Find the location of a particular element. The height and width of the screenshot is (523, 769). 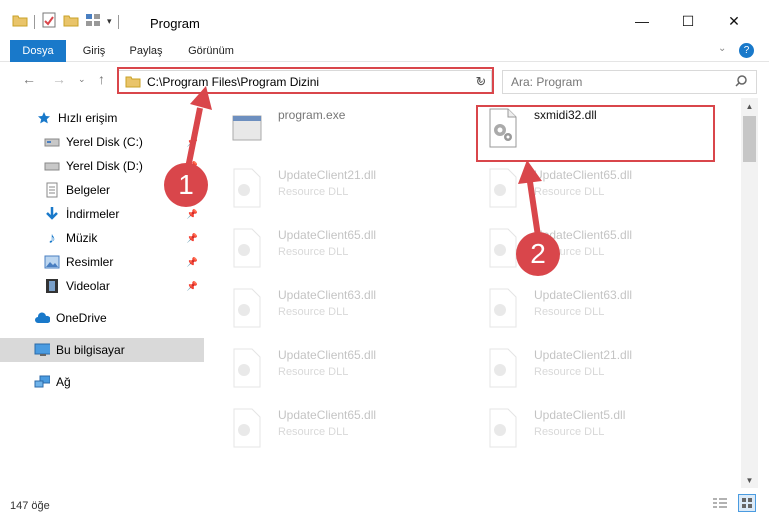

annotation-arrows is located at coordinates (363, 161).